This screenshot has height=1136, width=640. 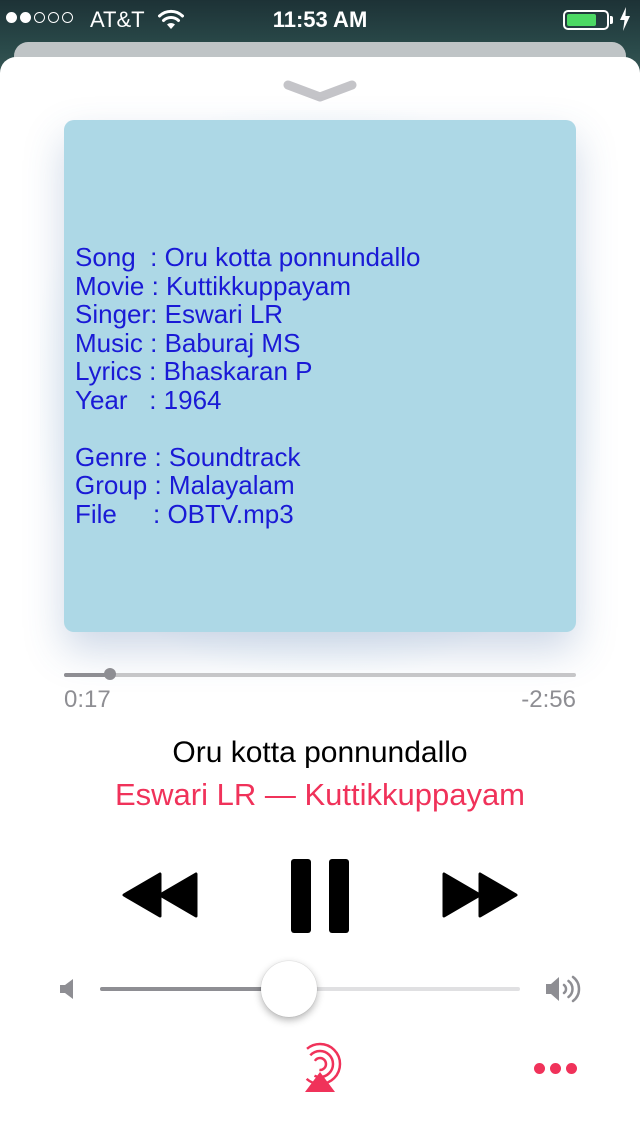 I want to click on artwork-line: Year : 1964, so click(x=148, y=399).